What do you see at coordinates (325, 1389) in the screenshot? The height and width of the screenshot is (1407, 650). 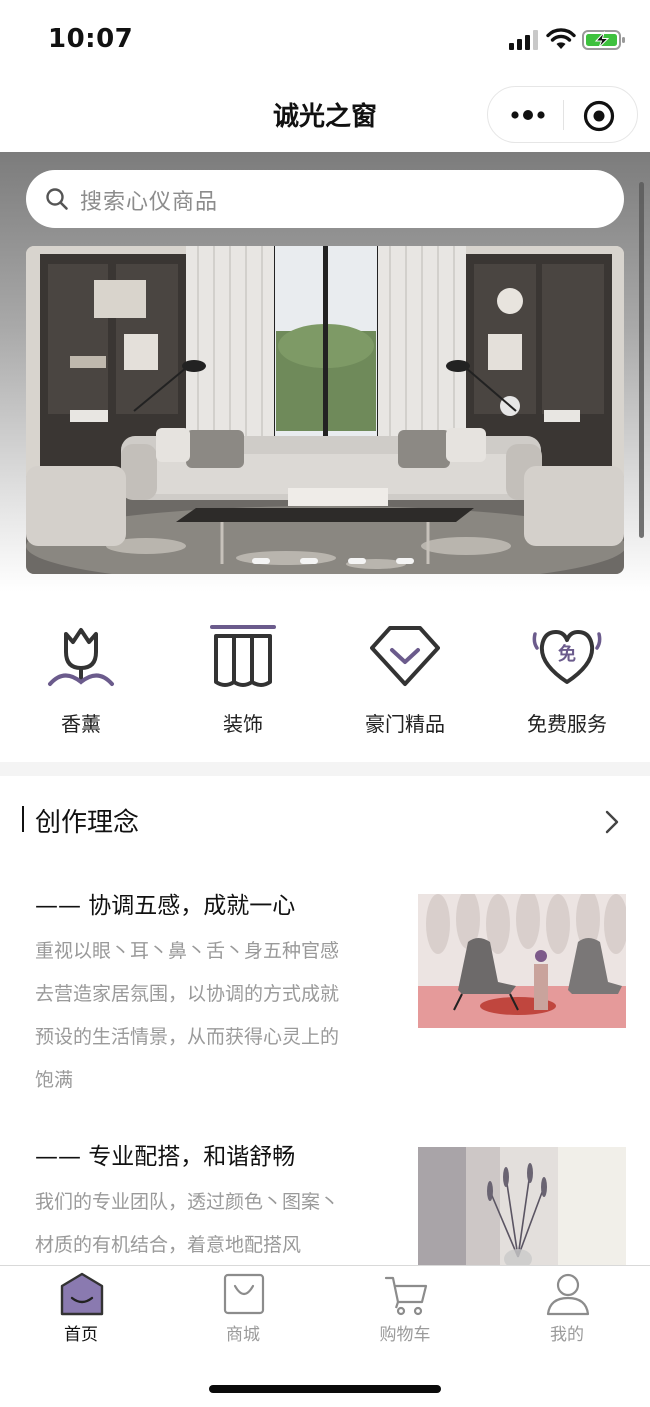 I see `home-indicator` at bounding box center [325, 1389].